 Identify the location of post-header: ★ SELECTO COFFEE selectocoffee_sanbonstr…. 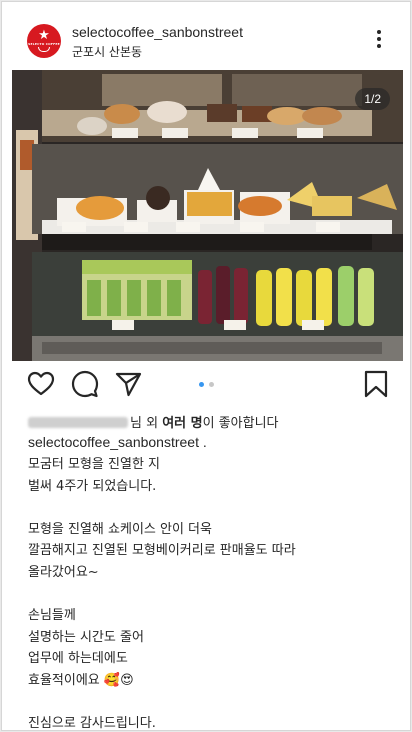
(206, 35).